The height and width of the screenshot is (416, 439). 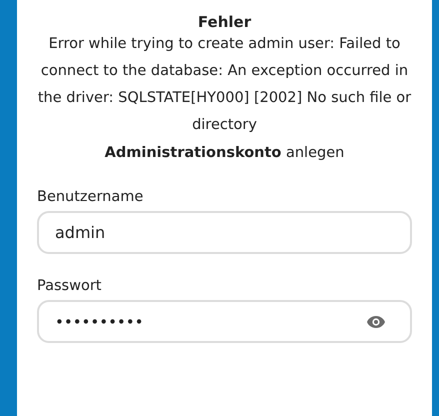 What do you see at coordinates (225, 153) in the screenshot?
I see `form-heading: Administrationskonto anlegen` at bounding box center [225, 153].